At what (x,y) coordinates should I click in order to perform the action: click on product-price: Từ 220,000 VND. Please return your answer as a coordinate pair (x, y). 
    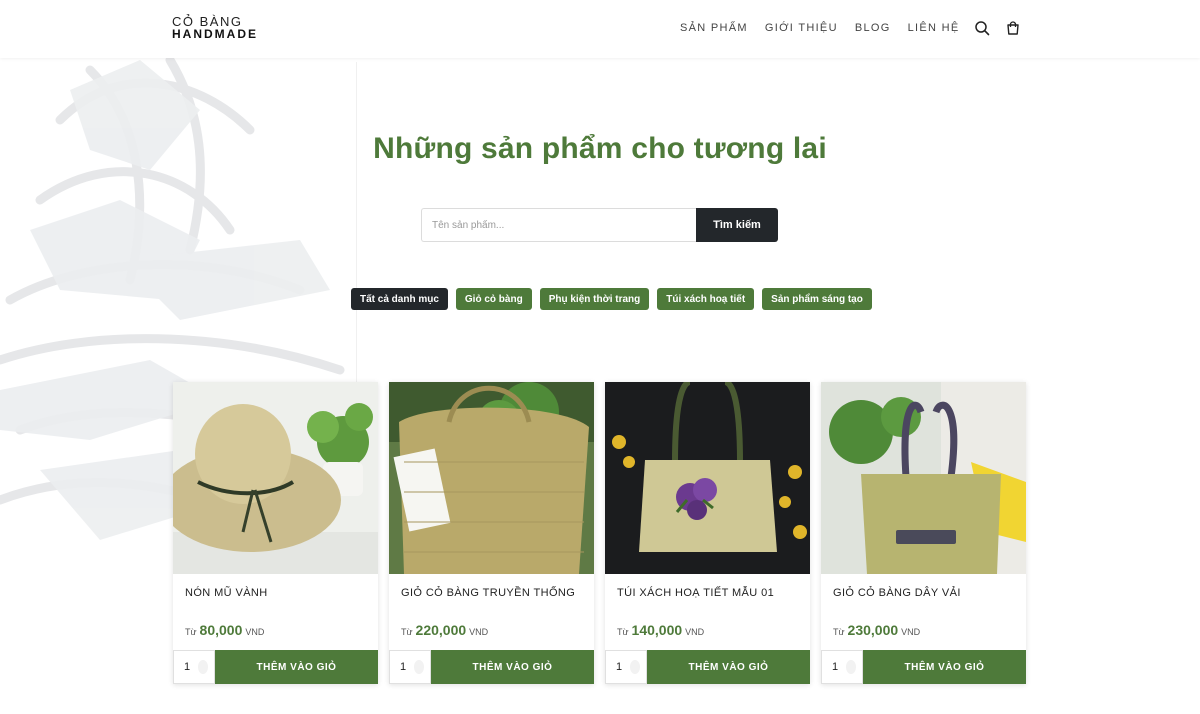
    Looking at the image, I should click on (444, 630).